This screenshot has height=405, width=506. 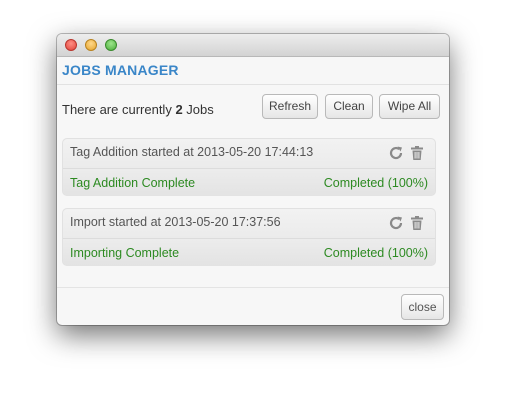 I want to click on job-status: Importing Complete, so click(x=125, y=253).